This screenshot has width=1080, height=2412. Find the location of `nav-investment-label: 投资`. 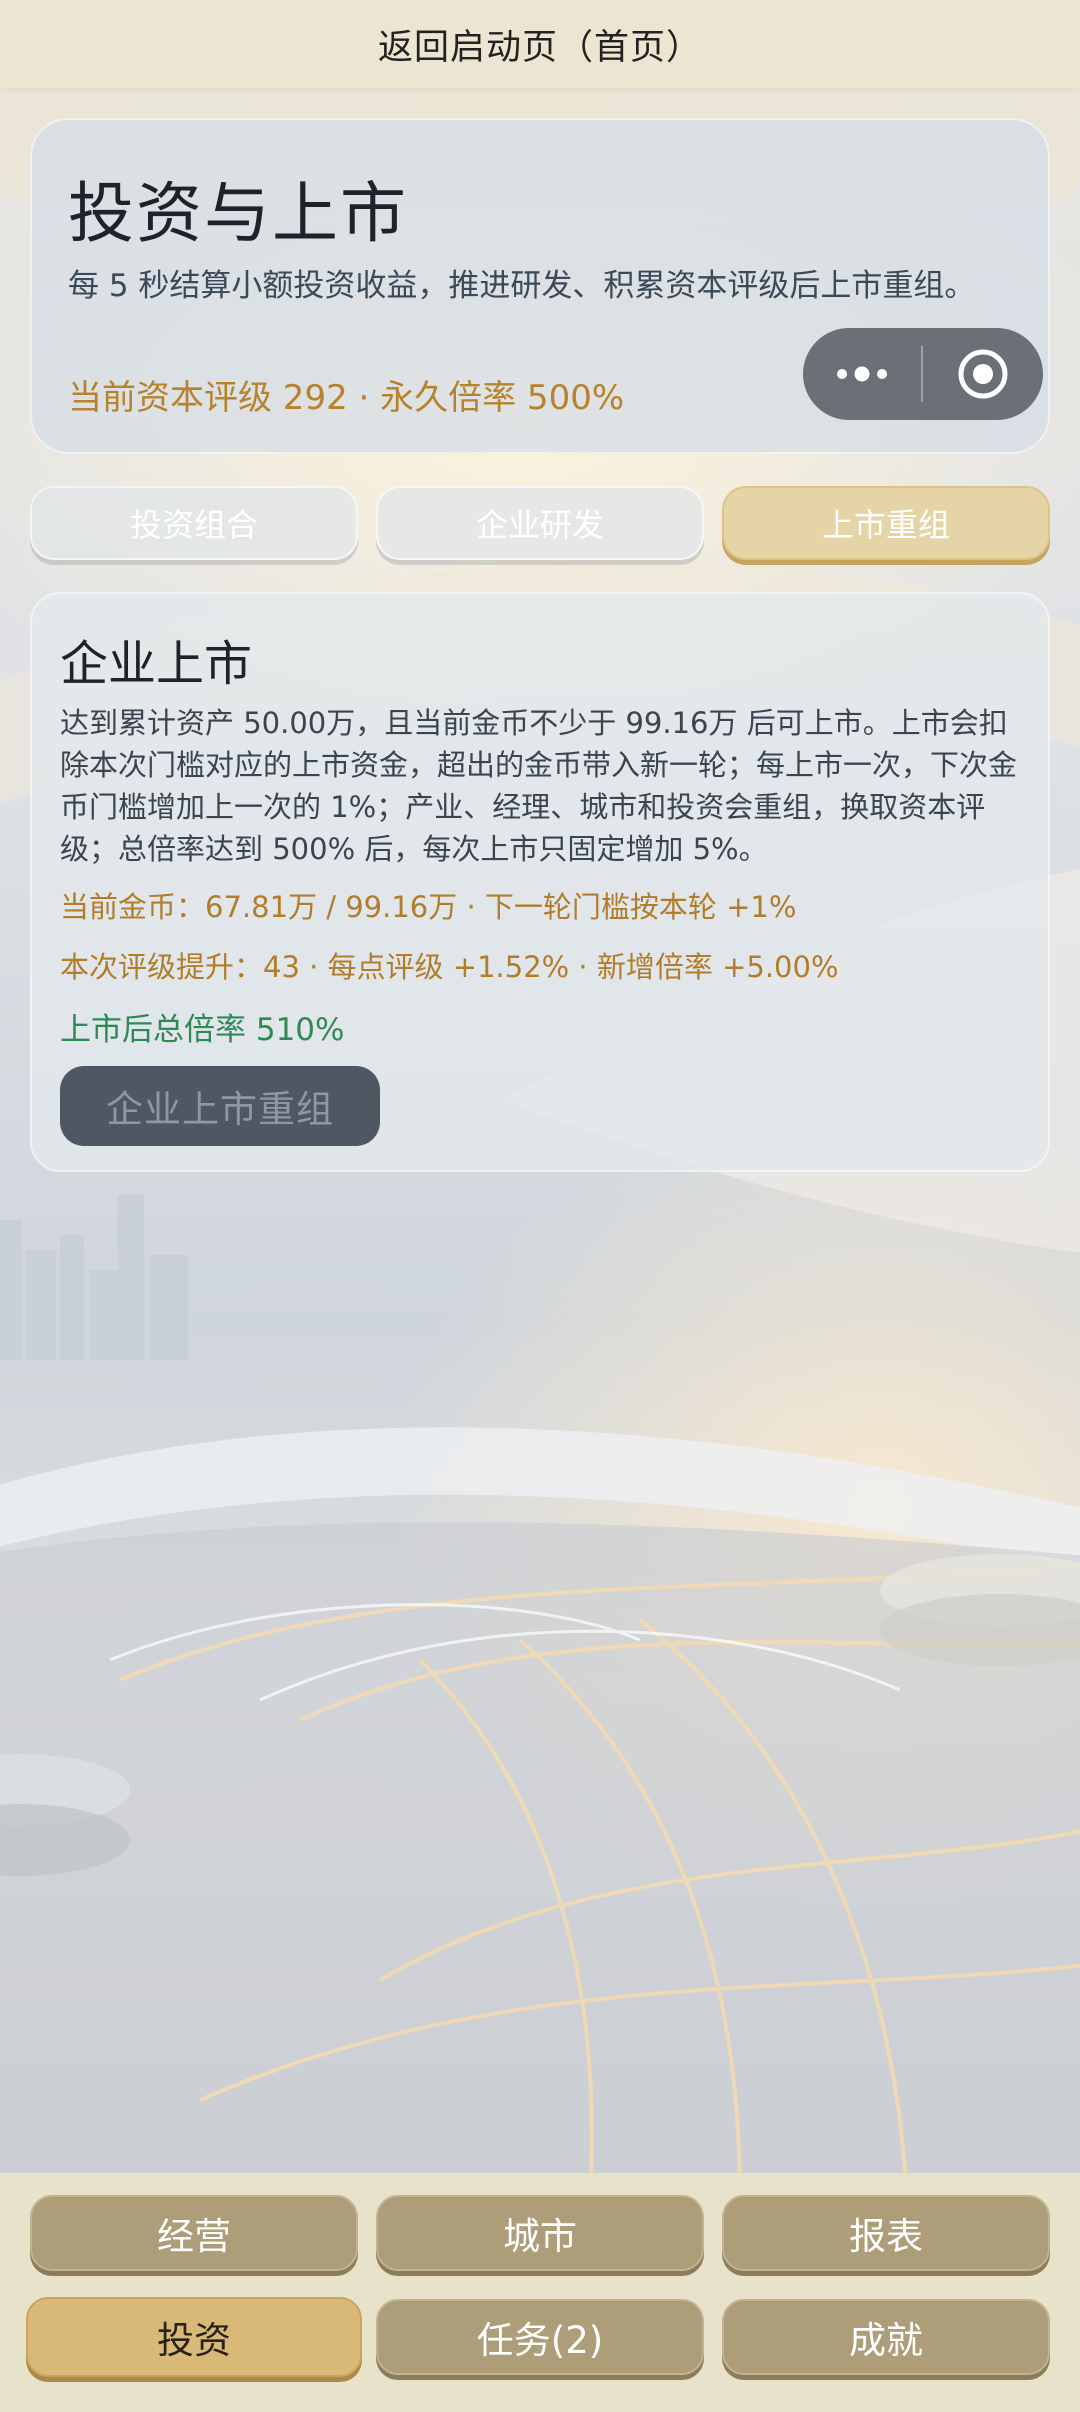

nav-investment-label: 投资 is located at coordinates (194, 2340).